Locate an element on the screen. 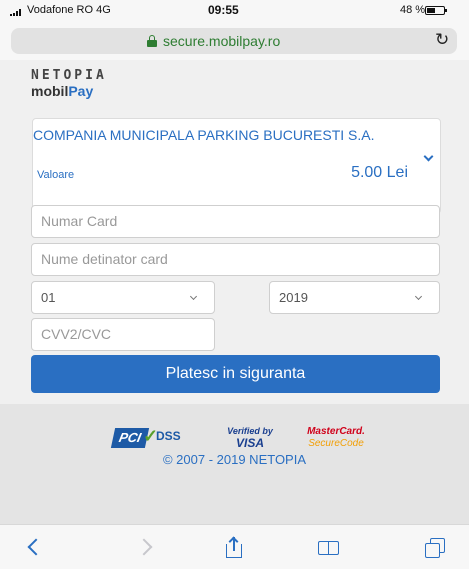 Image resolution: width=469 pixels, height=569 pixels. browser-toolbar is located at coordinates (234, 546).